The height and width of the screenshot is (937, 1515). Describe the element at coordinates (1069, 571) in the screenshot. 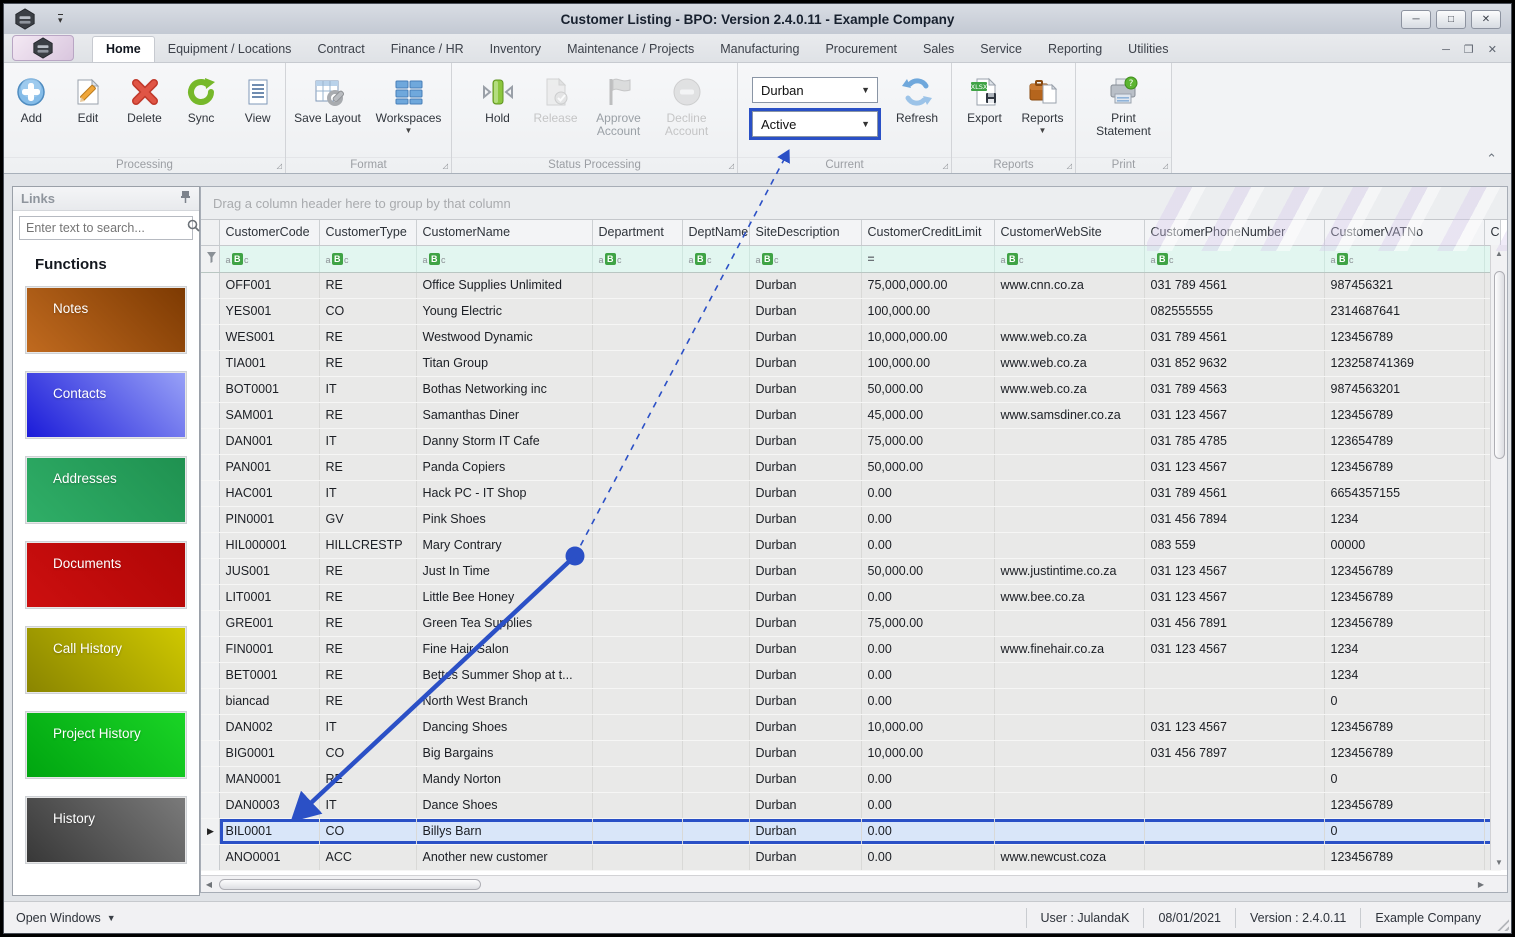

I see `grid-cell: www.justintime.co.za` at that location.